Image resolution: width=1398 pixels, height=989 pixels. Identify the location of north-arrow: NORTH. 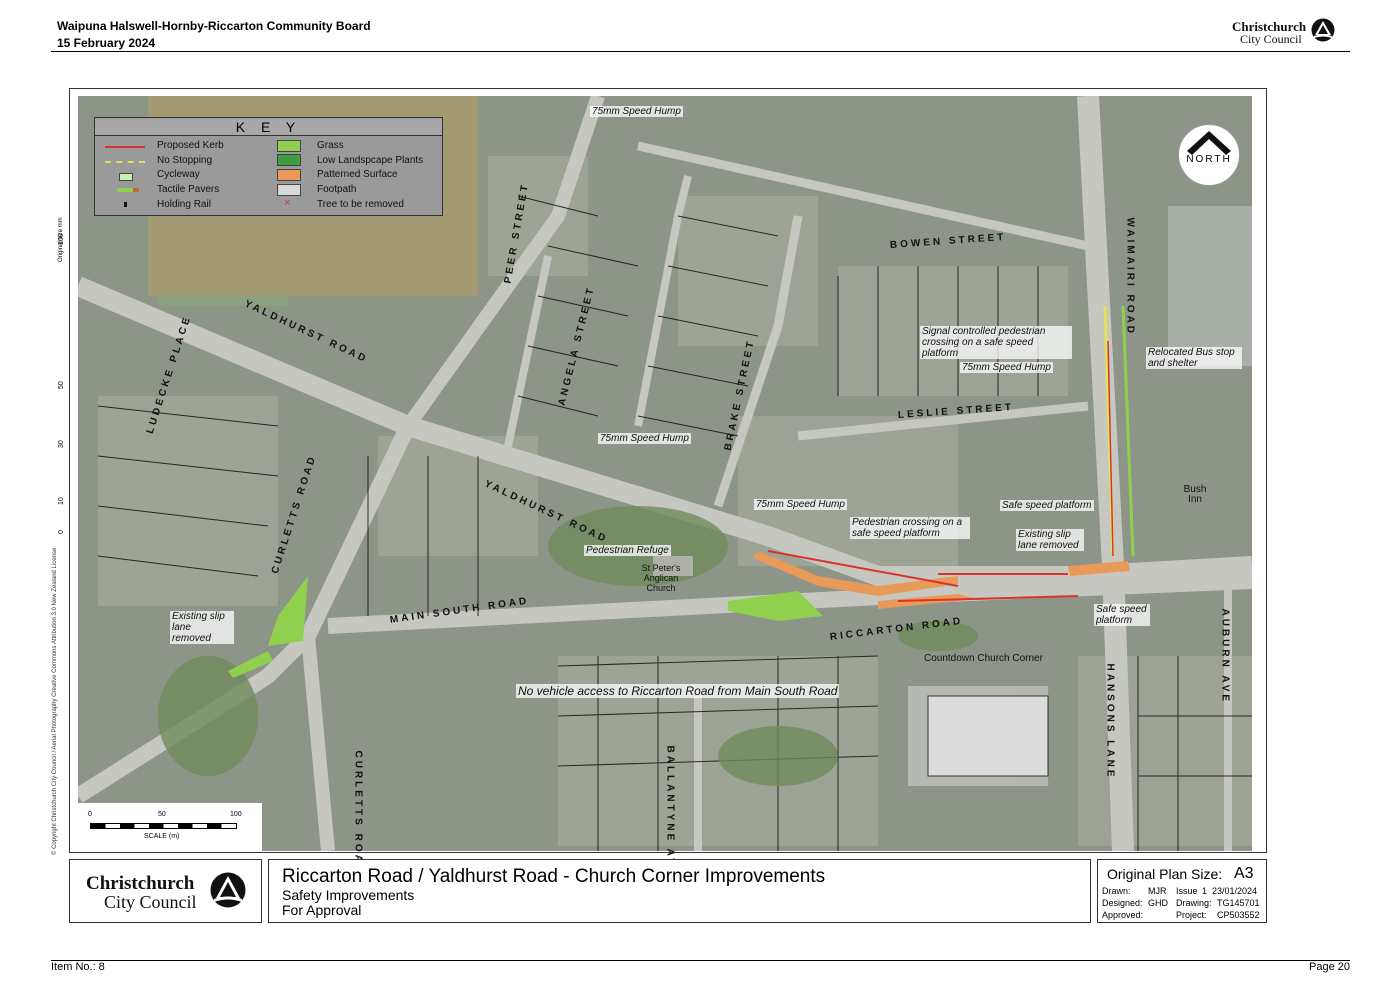
(1209, 155).